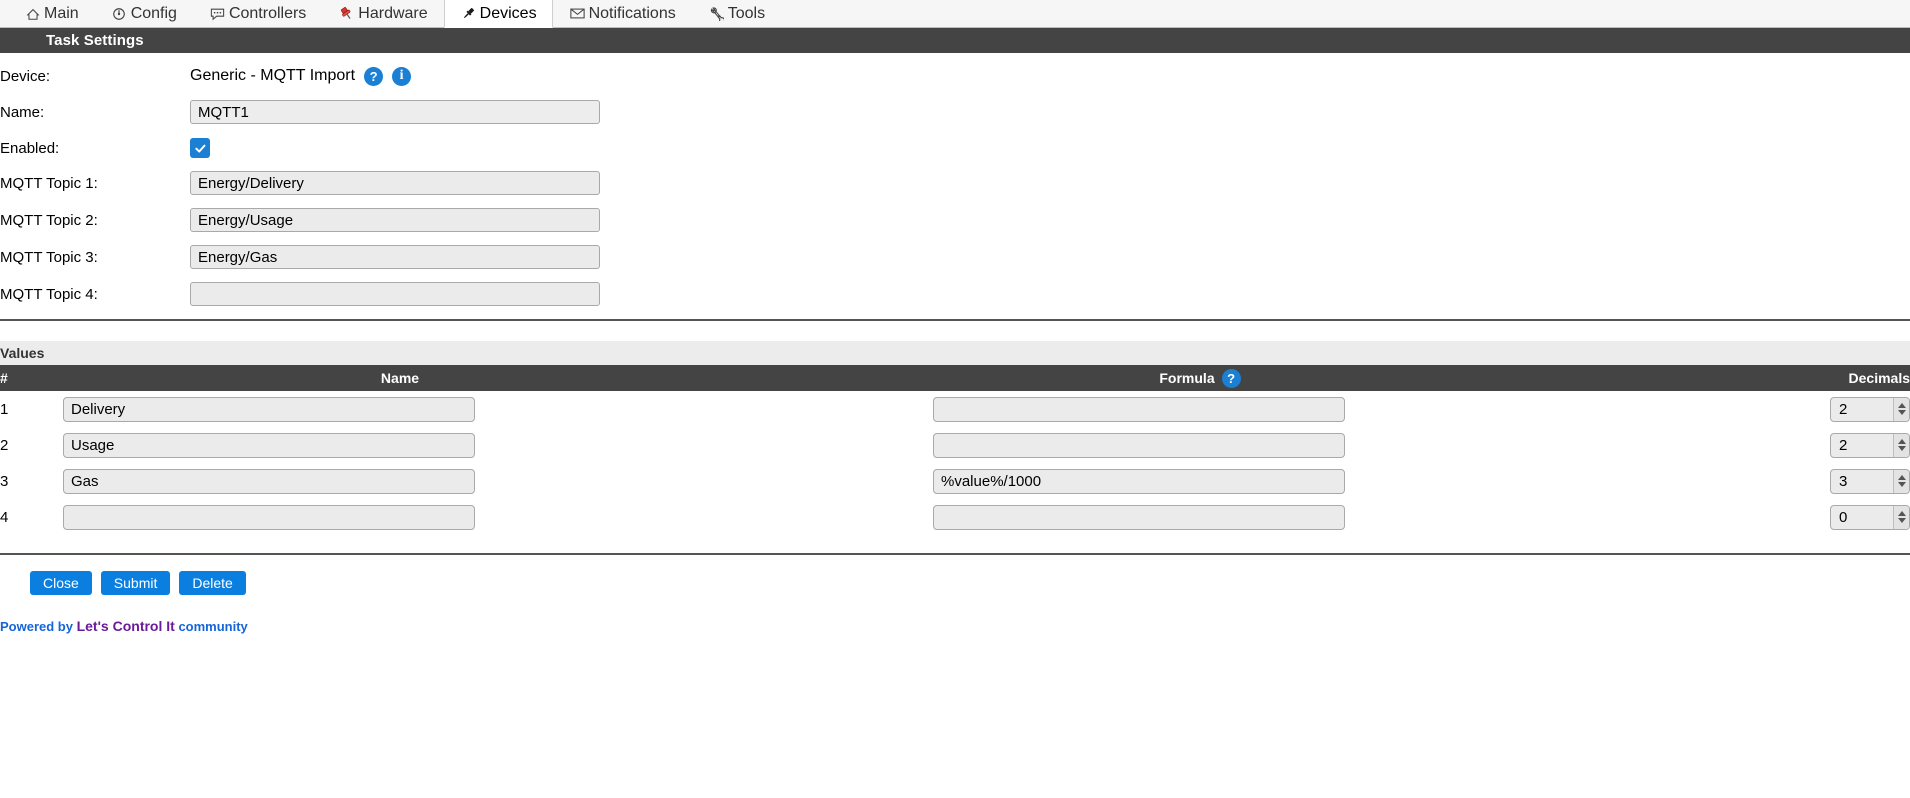 The height and width of the screenshot is (798, 1910). What do you see at coordinates (746, 13) in the screenshot?
I see `tab-tools-label: Tools` at bounding box center [746, 13].